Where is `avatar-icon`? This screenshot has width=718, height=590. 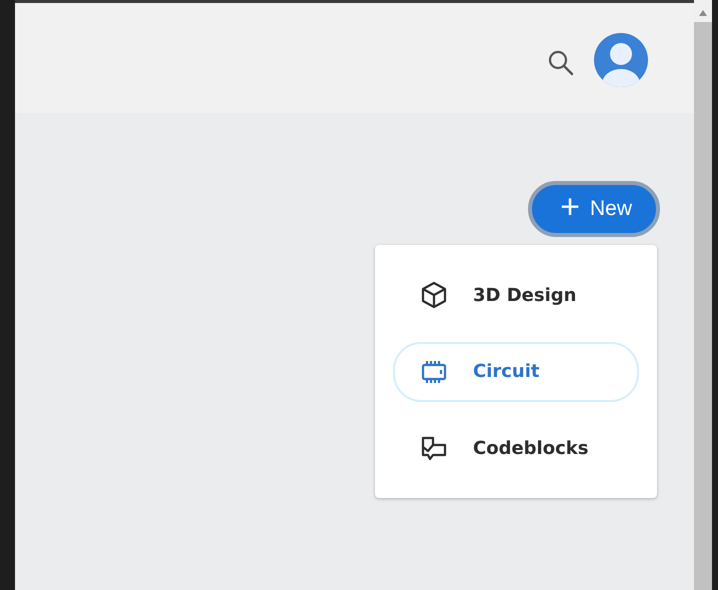 avatar-icon is located at coordinates (621, 60).